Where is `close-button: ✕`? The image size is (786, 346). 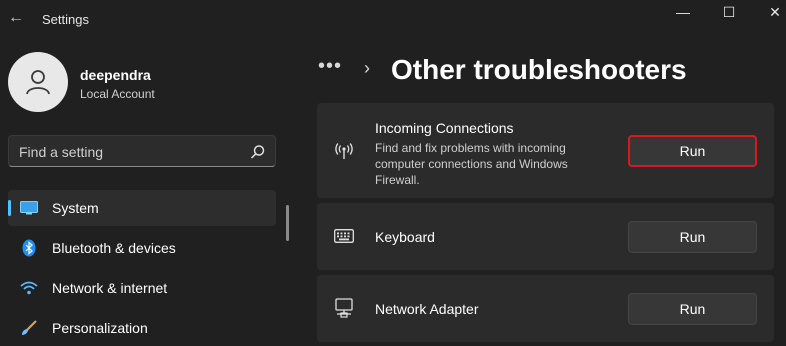
close-button: ✕ is located at coordinates (769, 13).